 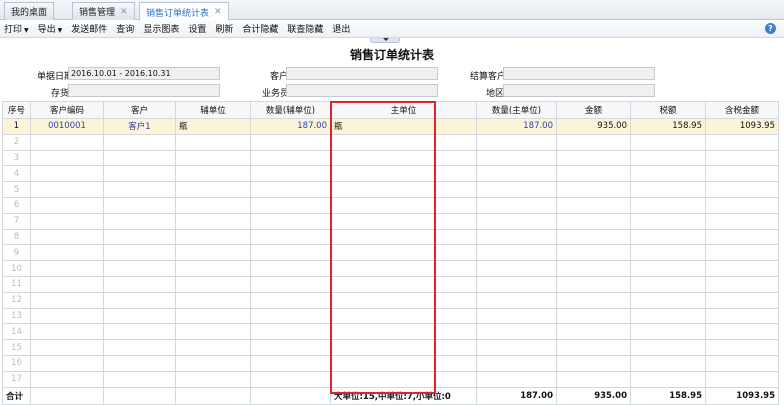 What do you see at coordinates (390, 142) in the screenshot?
I see `table-row: 2` at bounding box center [390, 142].